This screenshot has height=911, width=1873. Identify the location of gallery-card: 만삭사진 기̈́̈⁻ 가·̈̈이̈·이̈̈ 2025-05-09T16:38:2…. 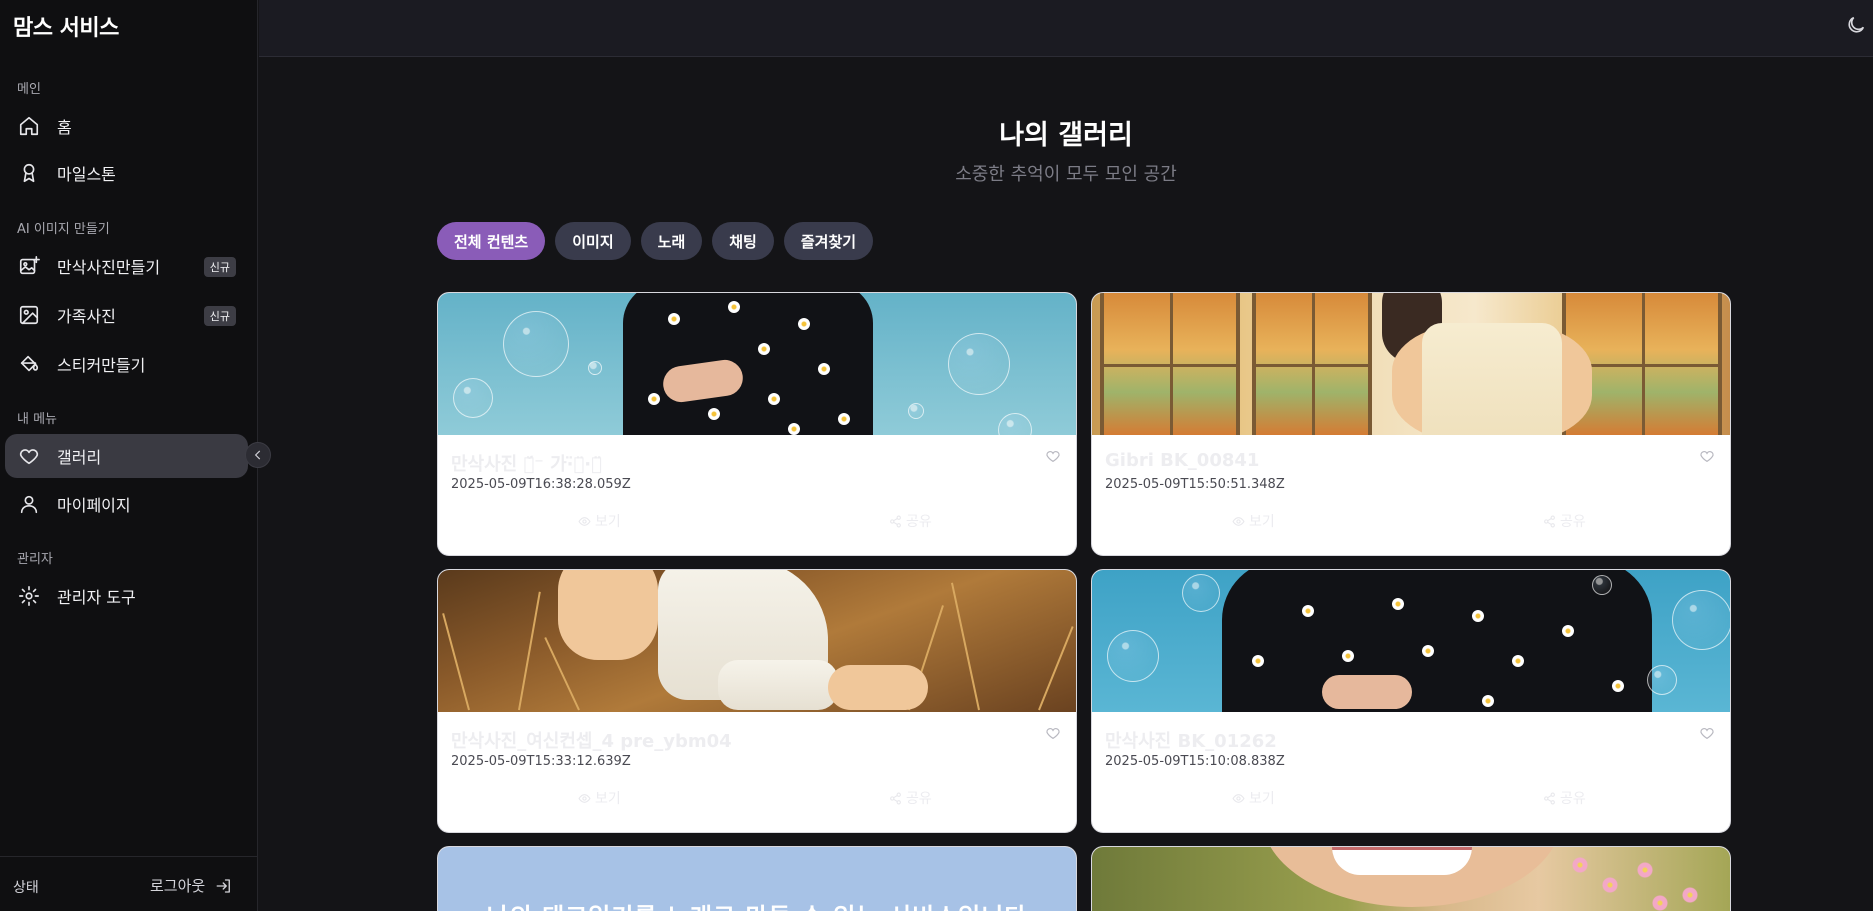
(757, 424).